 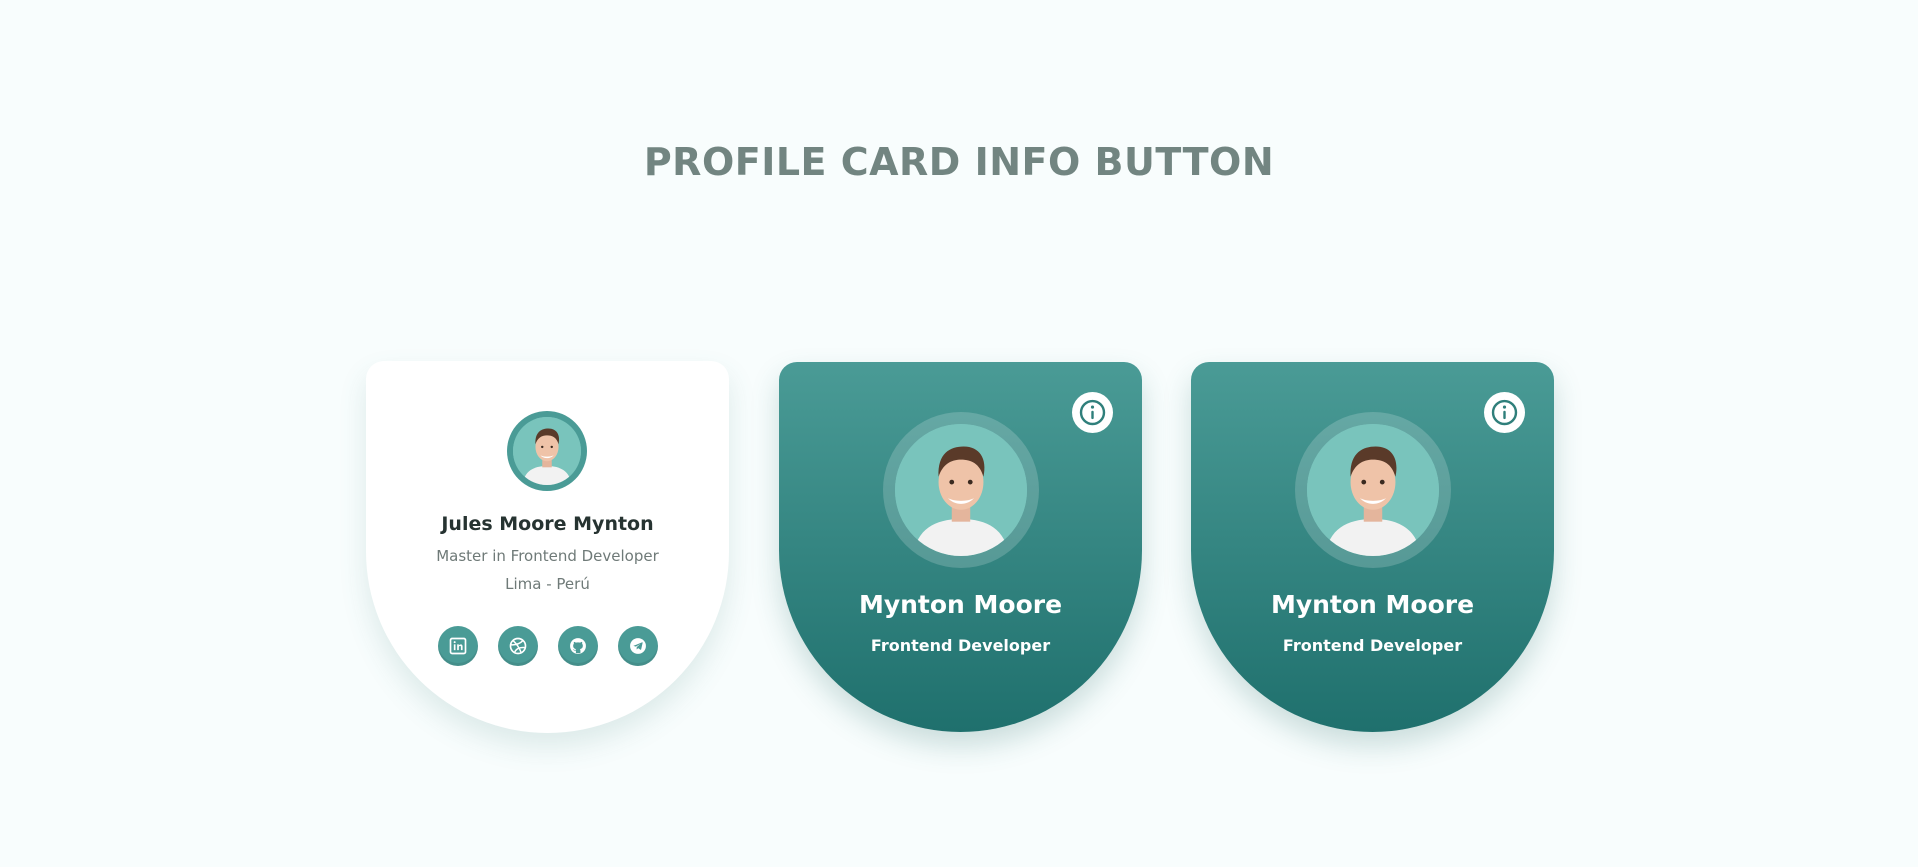 I want to click on dribbble-icon, so click(x=517, y=646).